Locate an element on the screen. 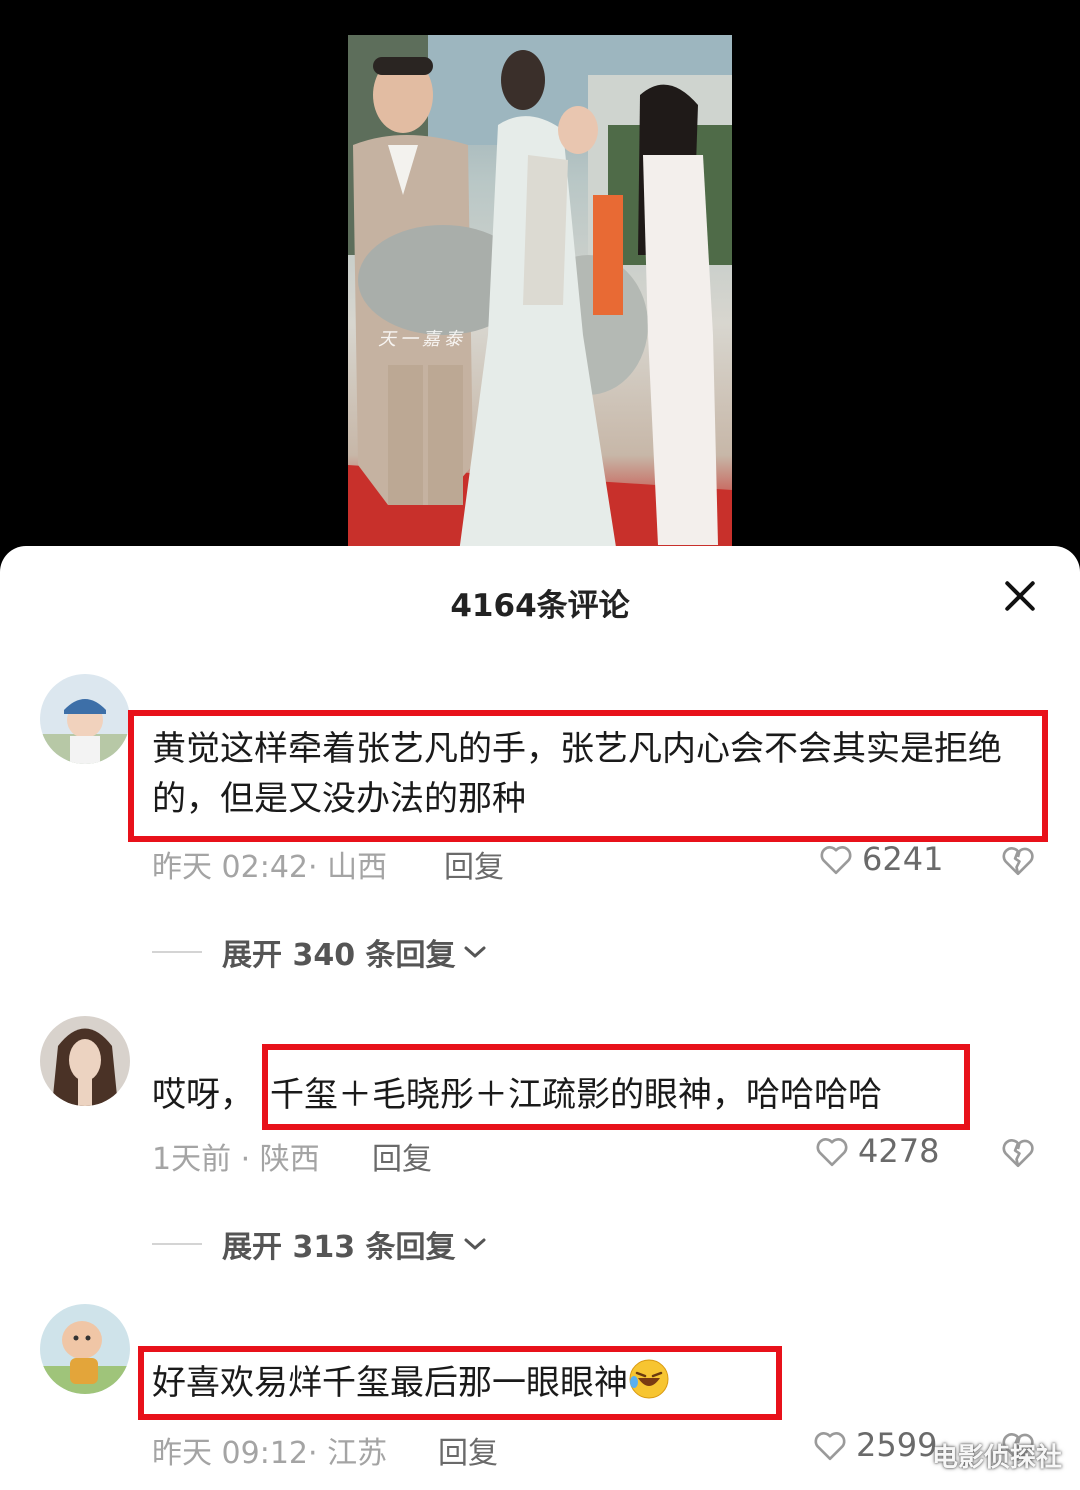 Image resolution: width=1080 pixels, height=1490 pixels. comment-text: 黄觉这样牵着张艺凡的手，张艺凡内心会不会其实是拒绝的，但是又没办法的那种 is located at coordinates (577, 774).